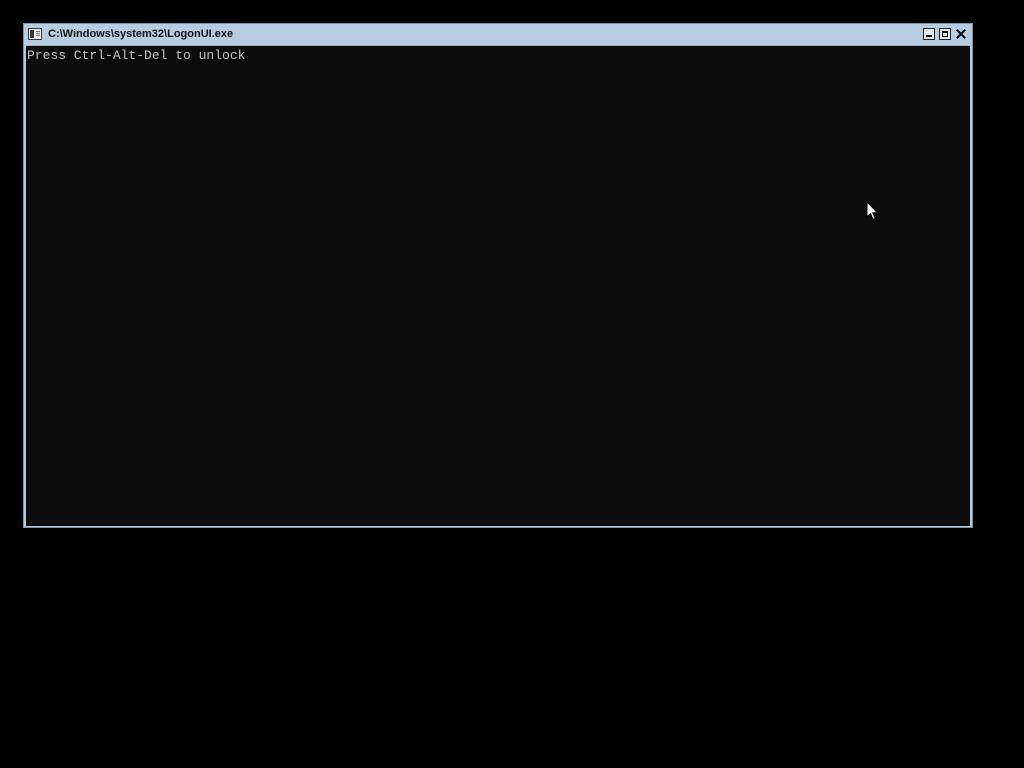 This screenshot has height=768, width=1024. I want to click on title-bar: C:\Windows\system32\LogonUI.exe, so click(498, 34).